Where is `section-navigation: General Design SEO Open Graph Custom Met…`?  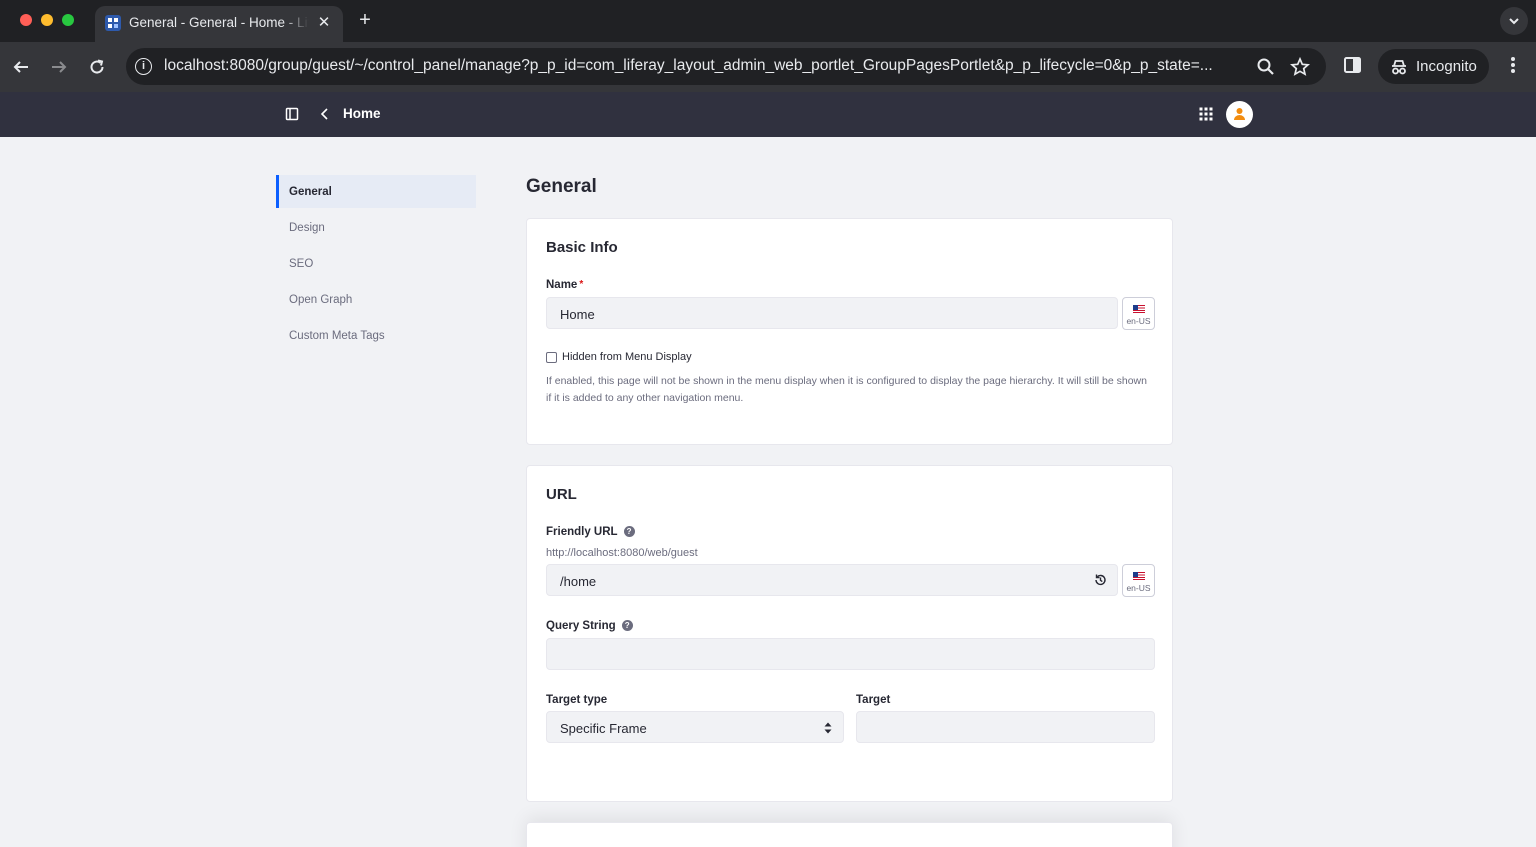 section-navigation: General Design SEO Open Graph Custom Met… is located at coordinates (376, 265).